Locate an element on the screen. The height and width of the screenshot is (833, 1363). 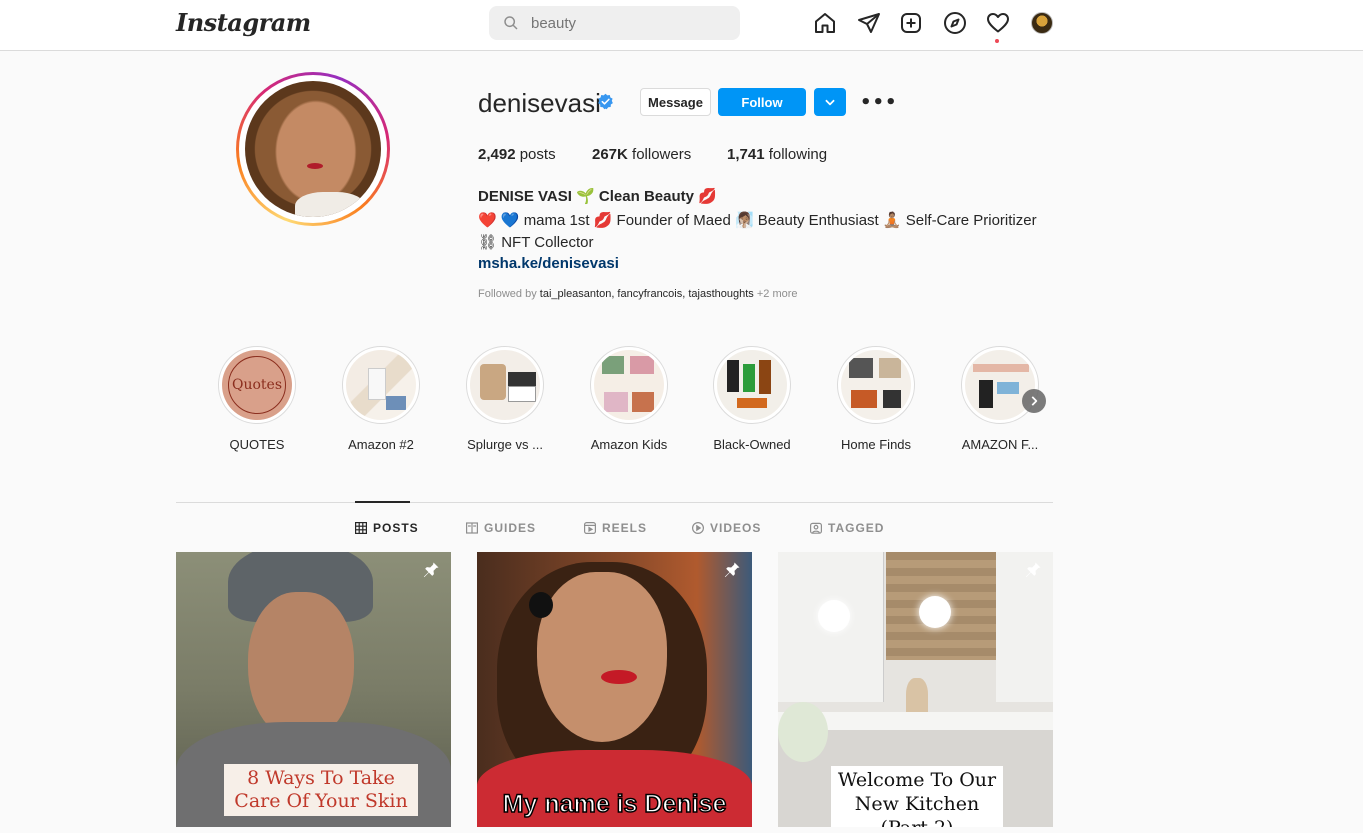
chevron-down-icon is located at coordinates (830, 102).